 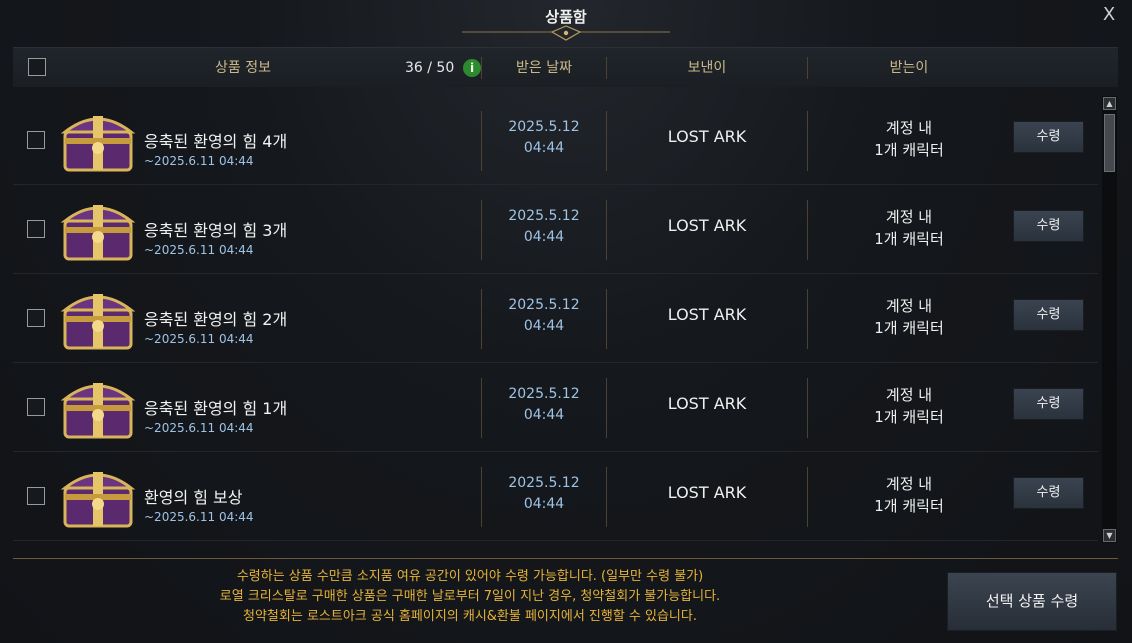 What do you see at coordinates (216, 230) in the screenshot?
I see `item-name: 응축된 환영의 힘 3개` at bounding box center [216, 230].